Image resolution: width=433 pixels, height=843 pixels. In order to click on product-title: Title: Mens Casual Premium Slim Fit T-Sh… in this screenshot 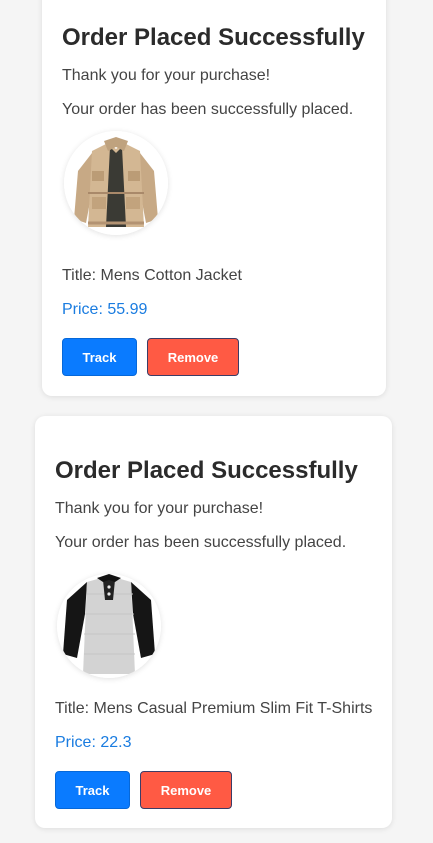, I will do `click(214, 708)`.